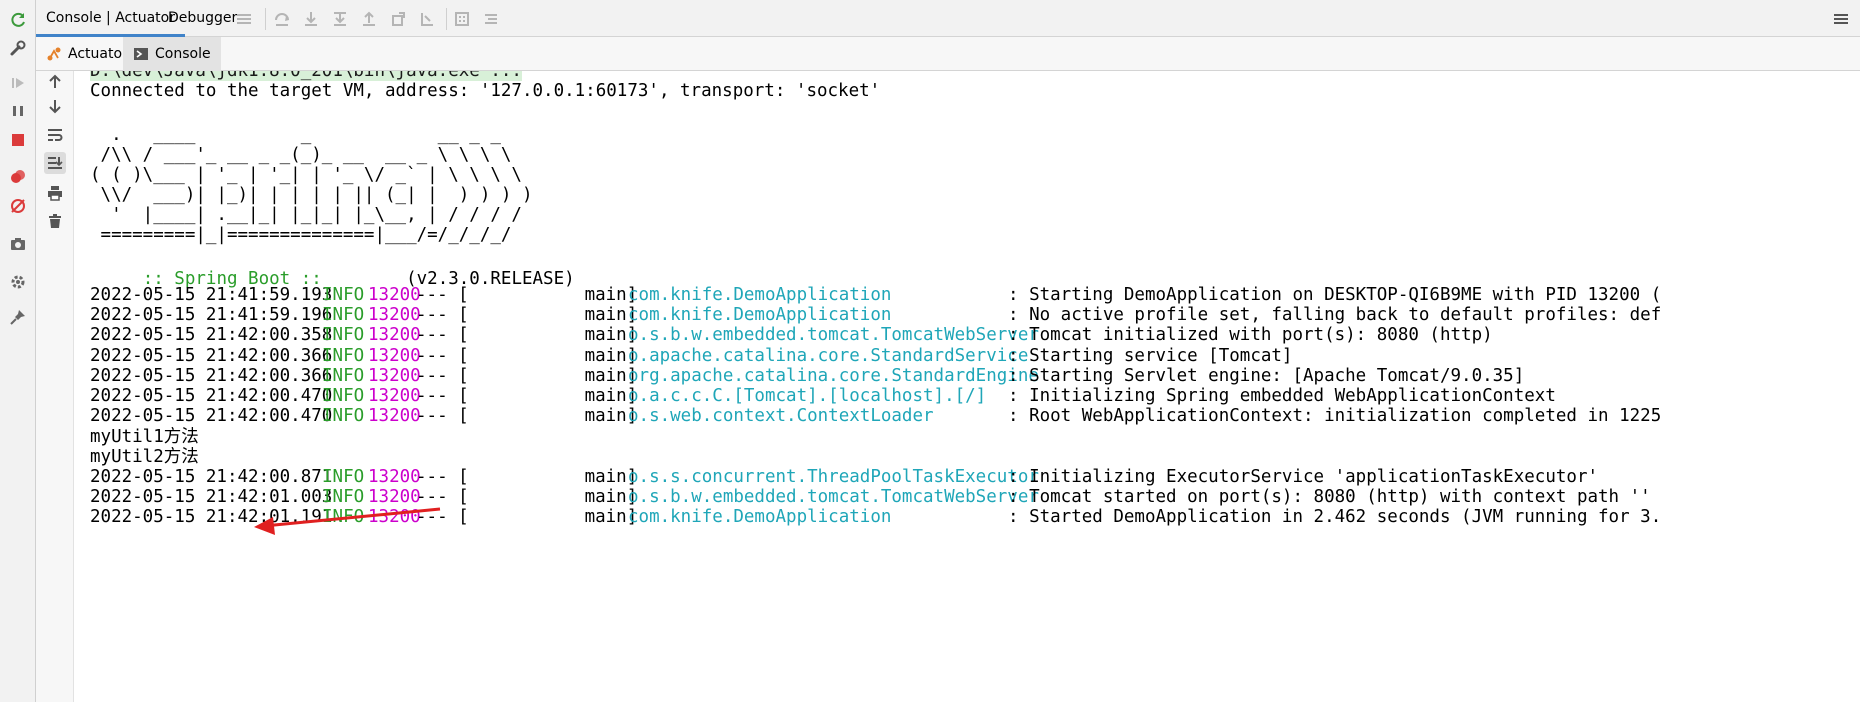 This screenshot has height=702, width=1860. I want to click on log-logger: com.knife.DemoApplication, so click(759, 517).